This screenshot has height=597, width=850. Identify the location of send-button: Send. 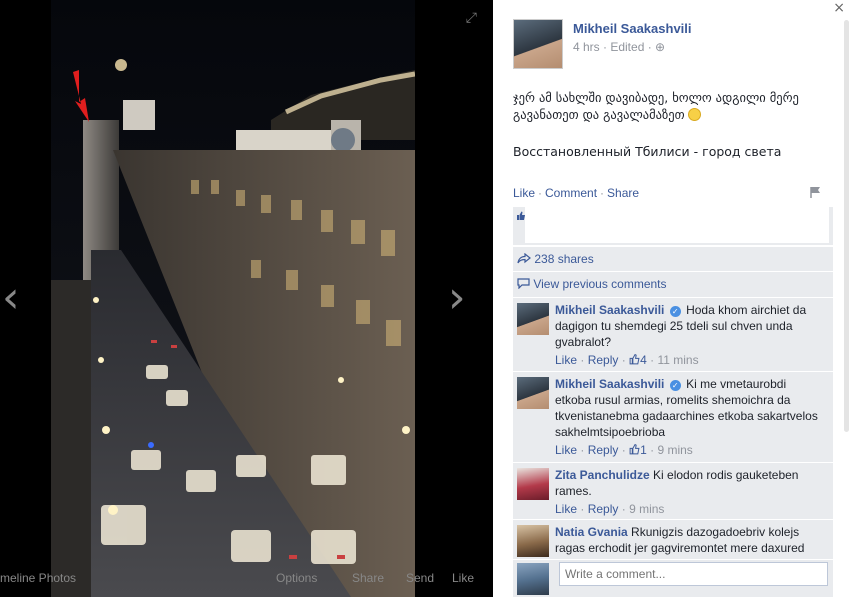
(420, 578).